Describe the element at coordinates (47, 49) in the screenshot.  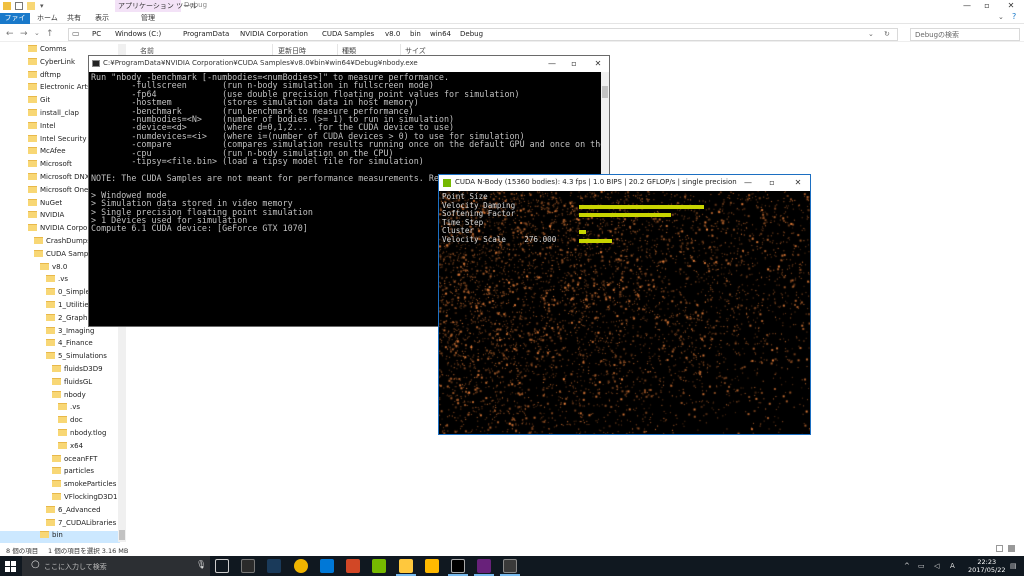
I see `tree-item: Comms` at that location.